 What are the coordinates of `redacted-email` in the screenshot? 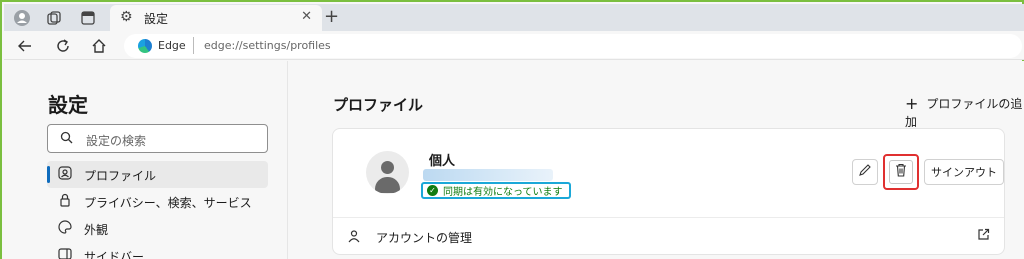 It's located at (488, 175).